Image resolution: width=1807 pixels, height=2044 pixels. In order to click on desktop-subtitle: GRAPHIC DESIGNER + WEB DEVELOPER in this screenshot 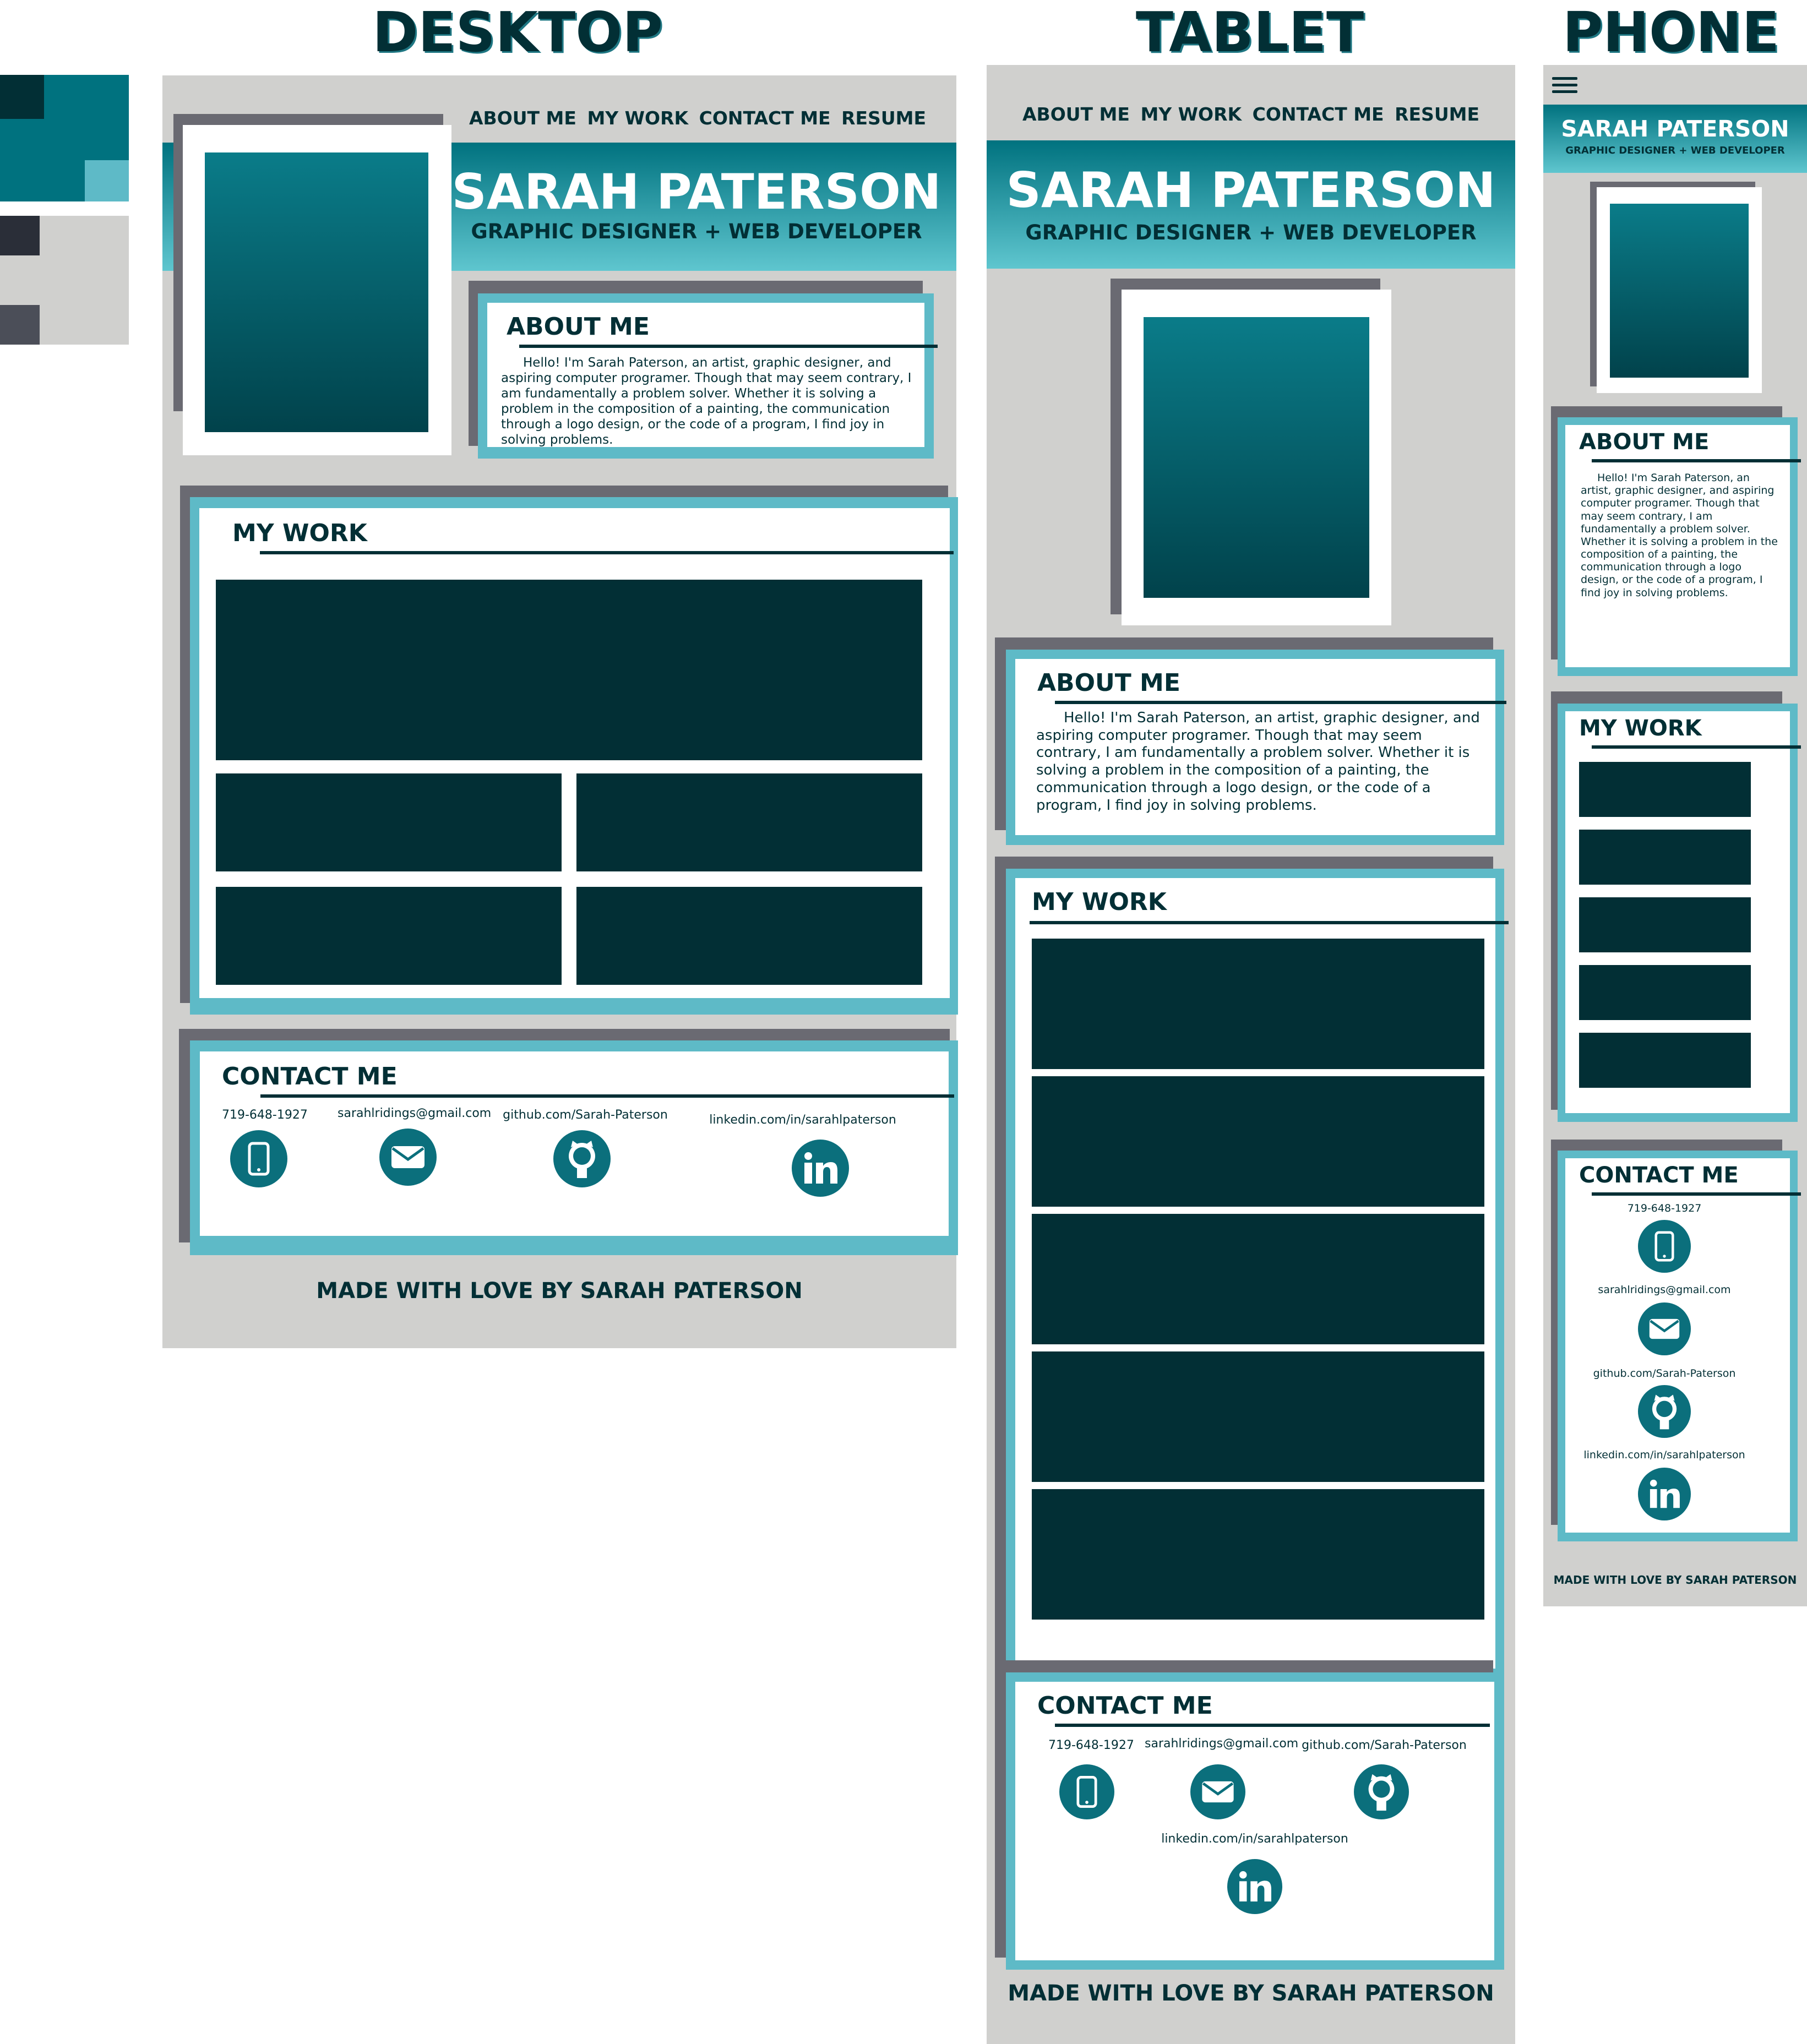, I will do `click(696, 232)`.